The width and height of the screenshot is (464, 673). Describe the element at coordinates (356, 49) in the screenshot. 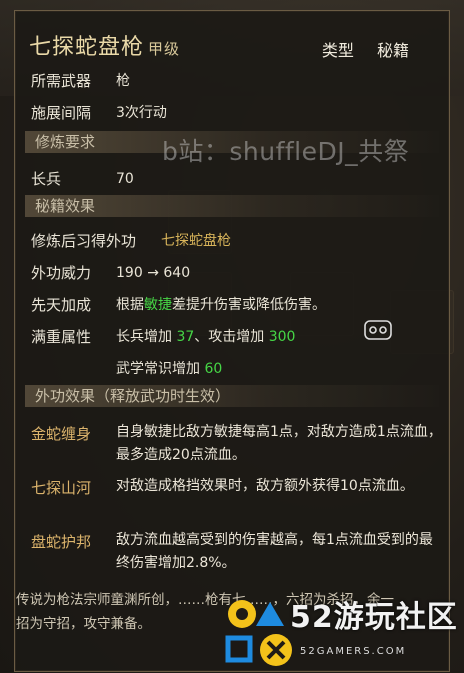

I see `tabs: 类型 秘籍` at that location.